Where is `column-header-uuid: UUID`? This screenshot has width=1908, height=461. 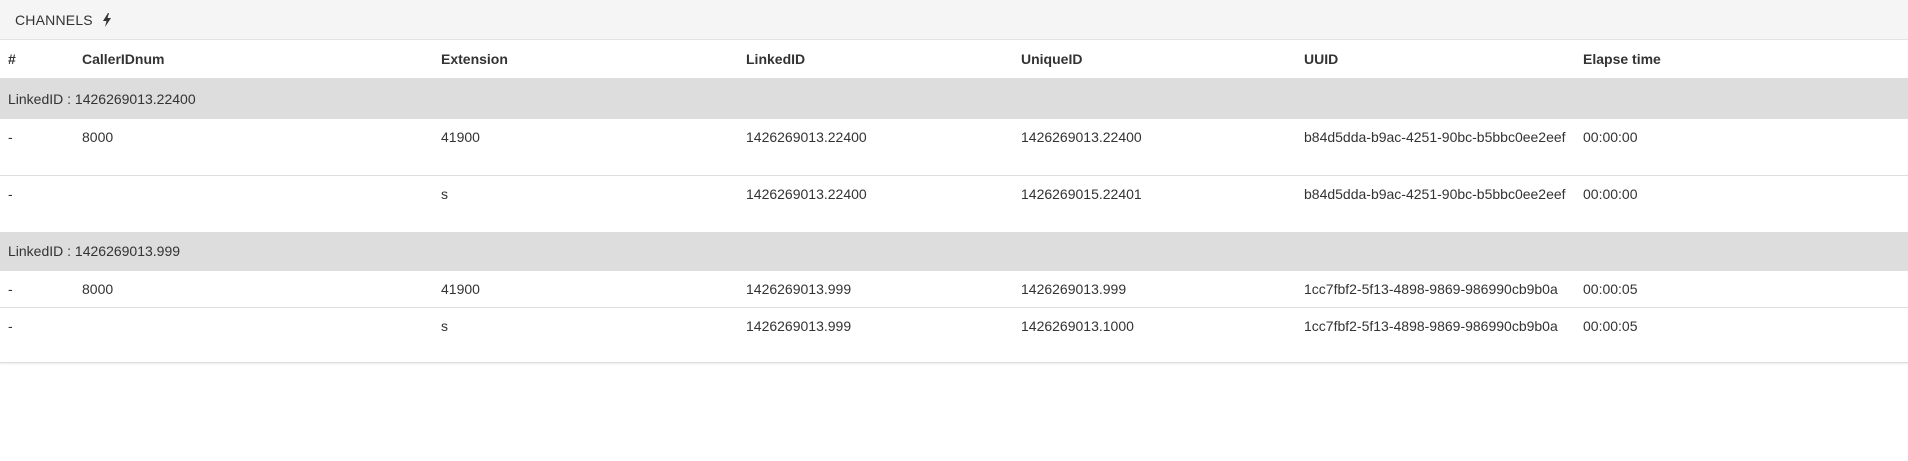
column-header-uuid: UUID is located at coordinates (1435, 60).